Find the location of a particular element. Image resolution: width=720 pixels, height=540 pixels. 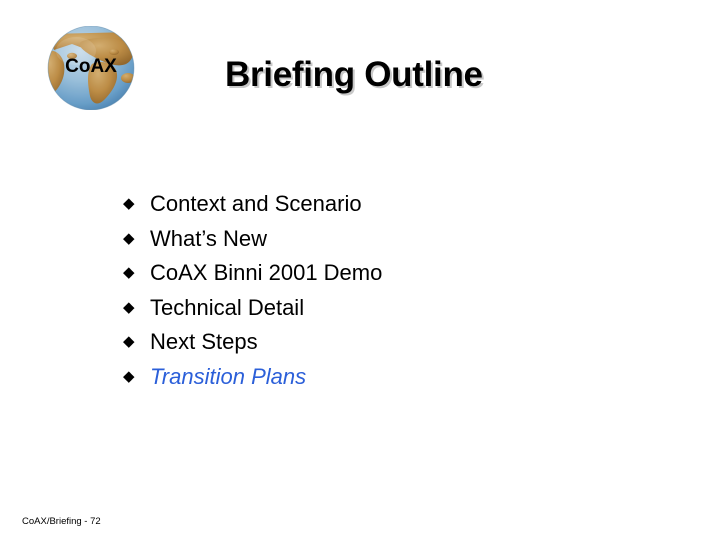

list-item-label: Technical Detail is located at coordinates (227, 307).